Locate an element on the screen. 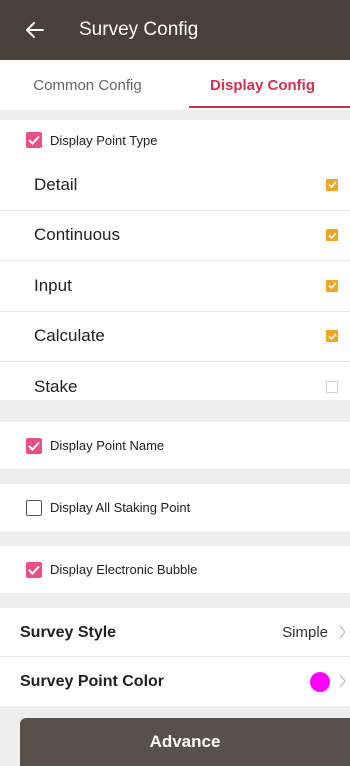 This screenshot has height=766, width=350. display-point-type-row: Display Point Type is located at coordinates (175, 140).